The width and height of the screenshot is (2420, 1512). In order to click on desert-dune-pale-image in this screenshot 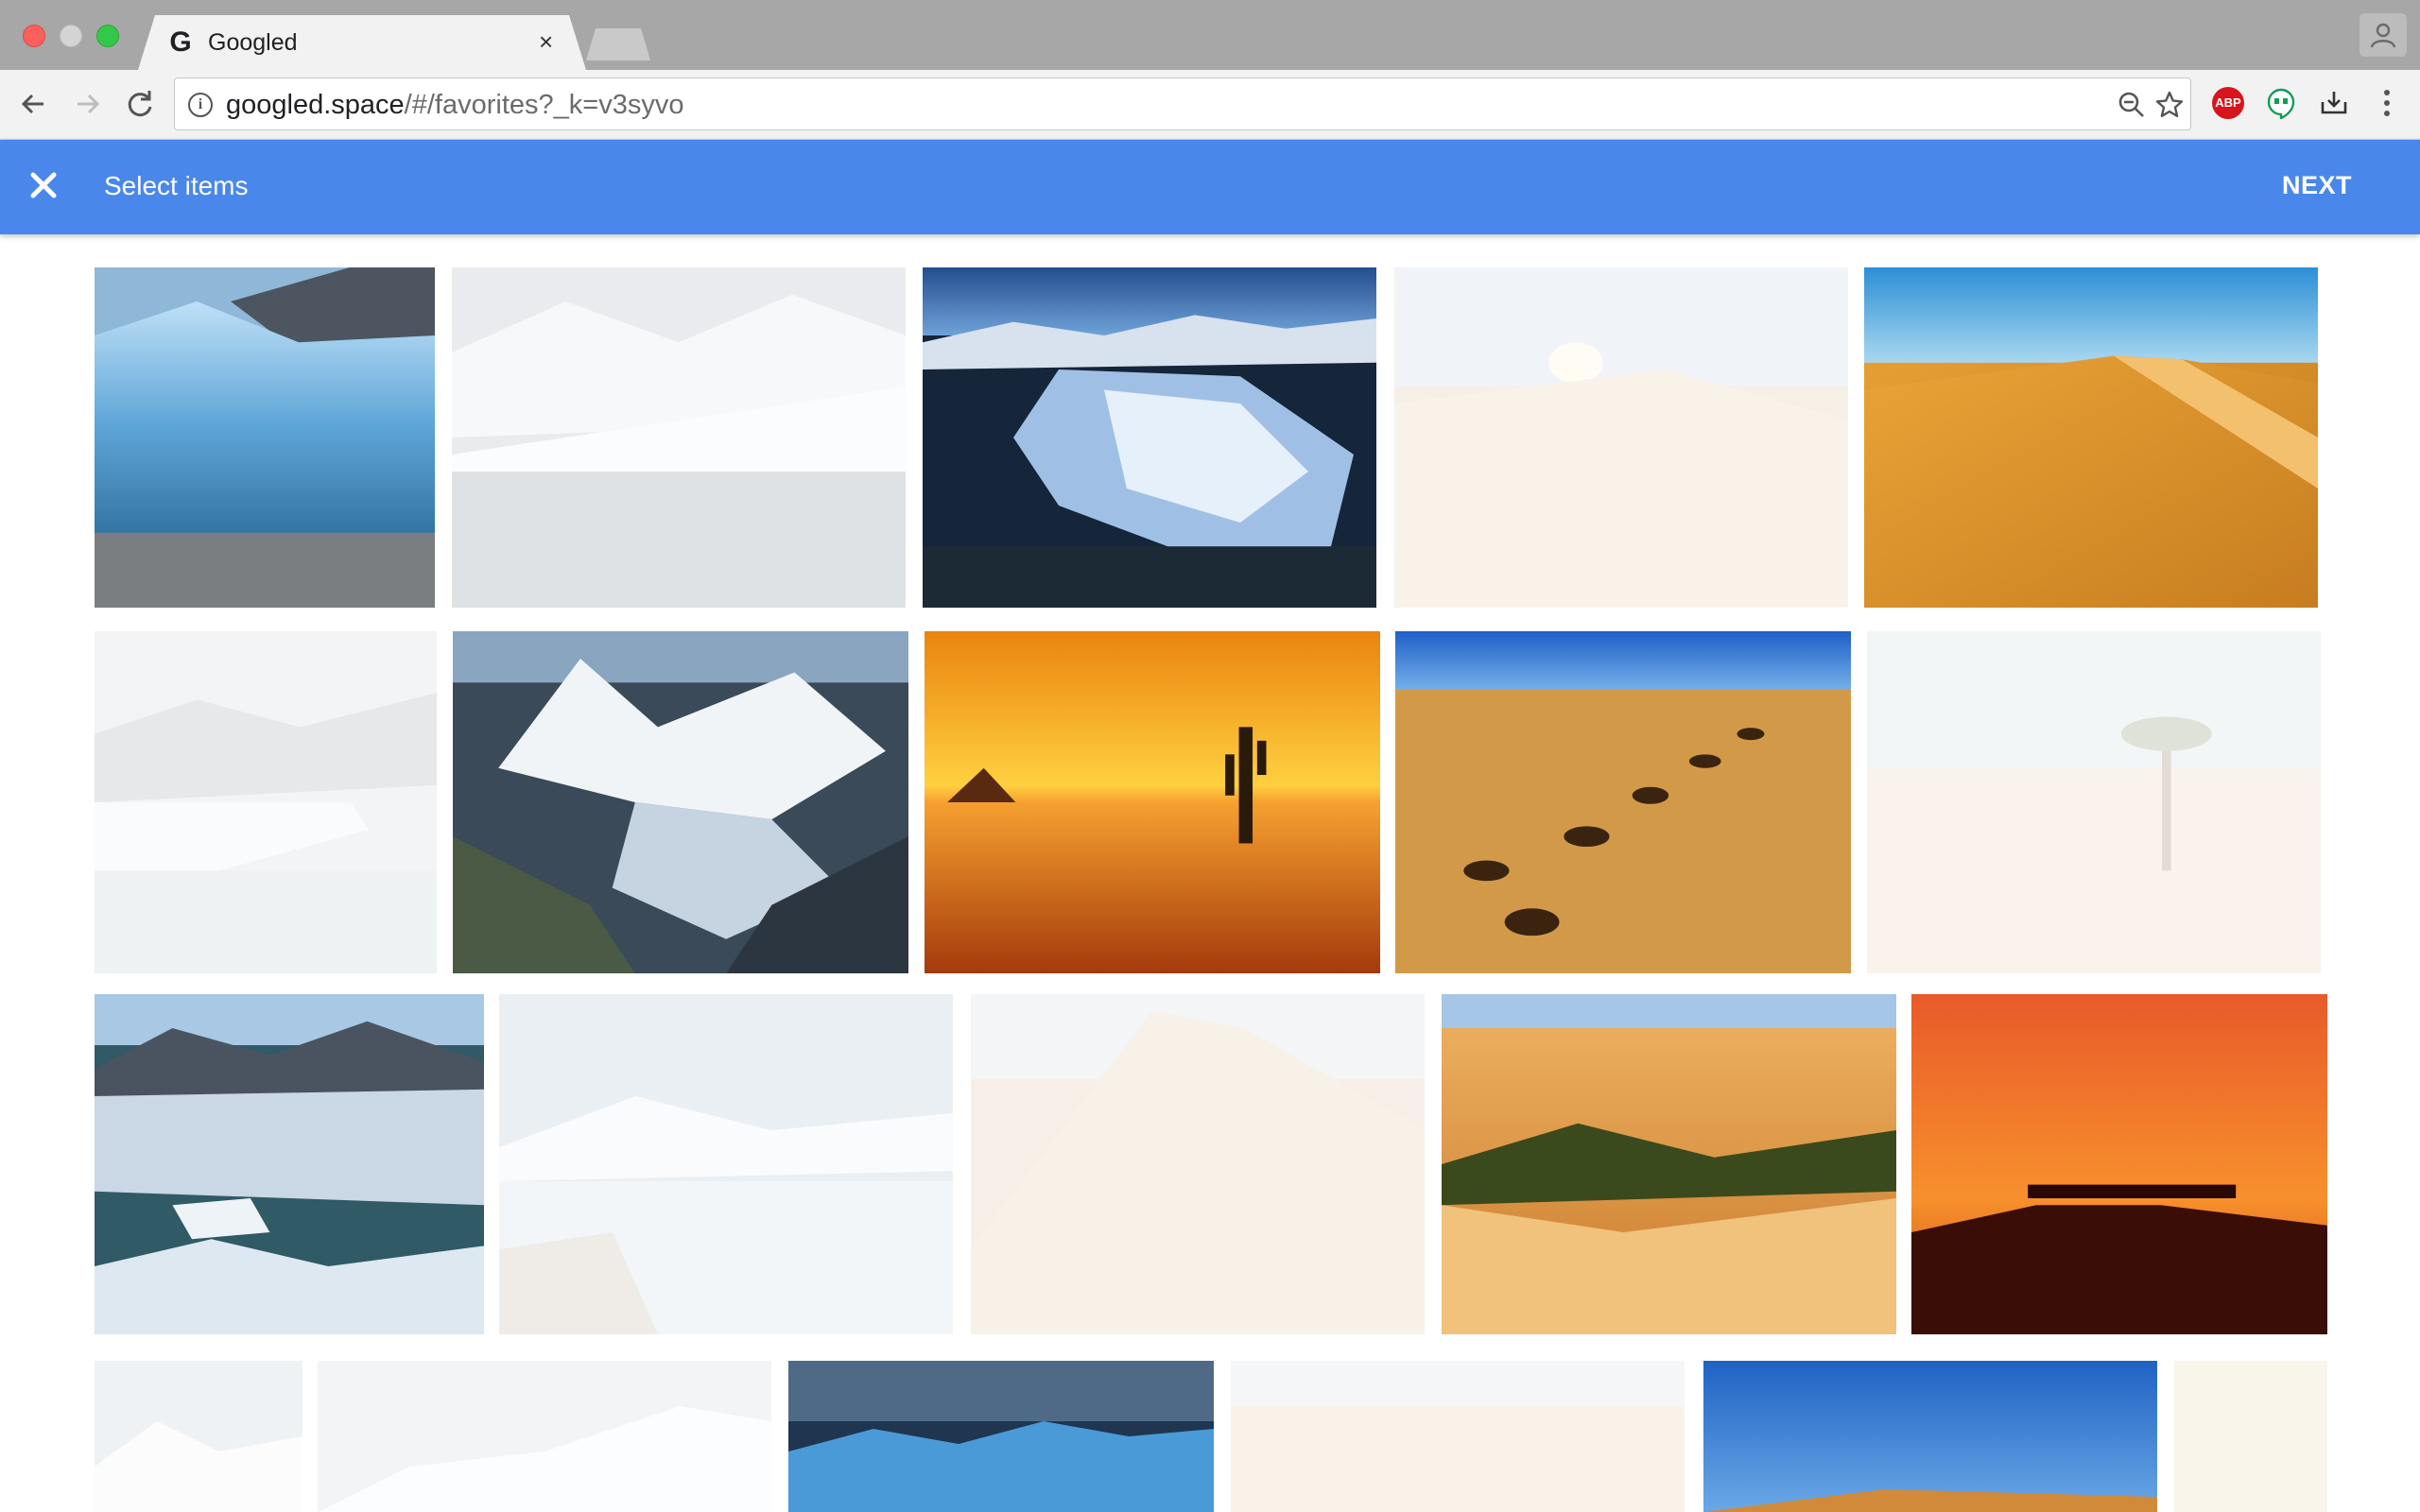, I will do `click(1198, 1164)`.